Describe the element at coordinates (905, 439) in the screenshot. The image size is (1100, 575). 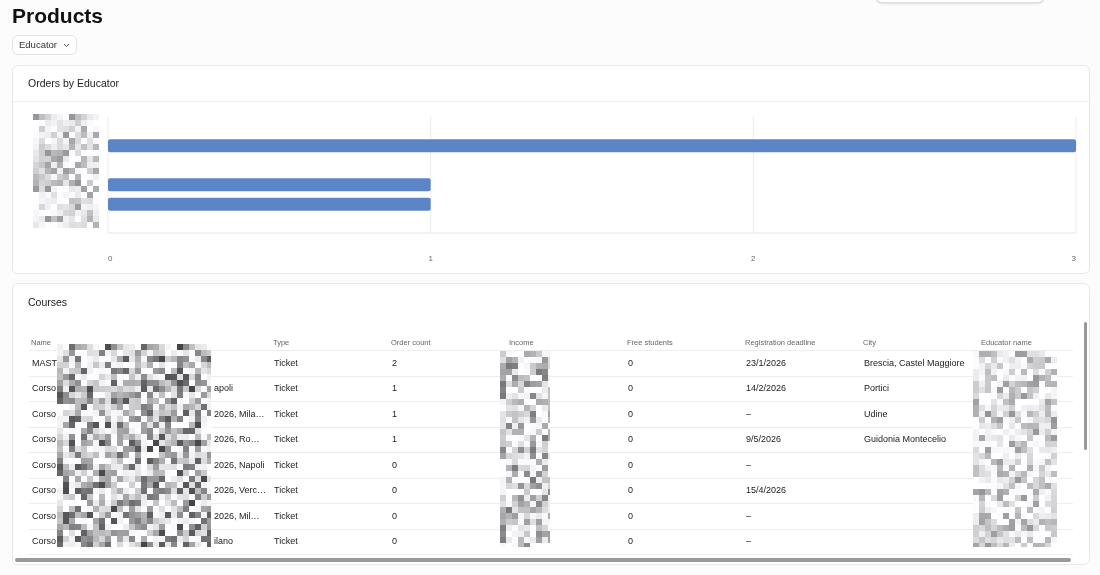
I see `table-cell-text: Guidonia Montecelio` at that location.